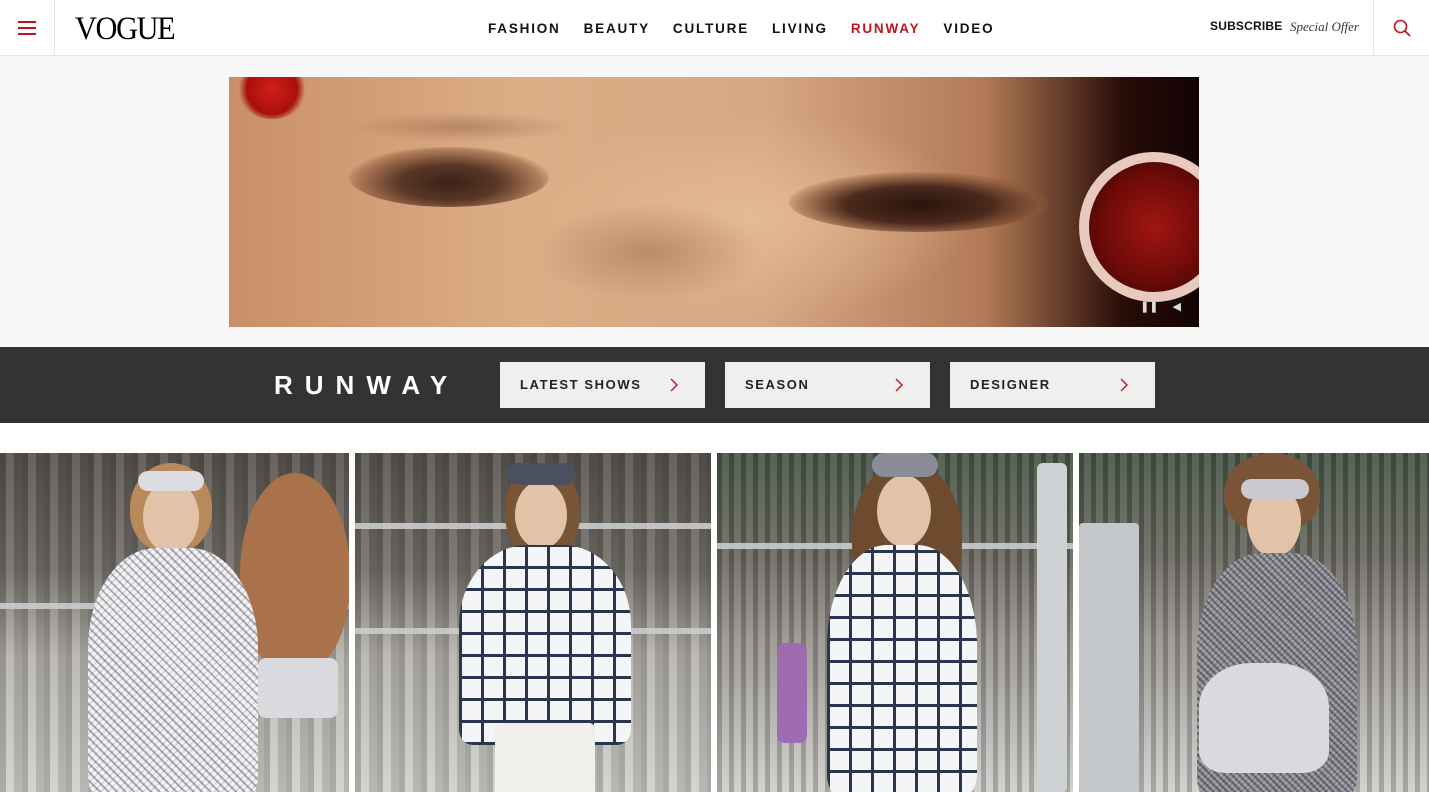 Image resolution: width=1429 pixels, height=792 pixels. I want to click on pause-icon: ❚❚, so click(1149, 307).